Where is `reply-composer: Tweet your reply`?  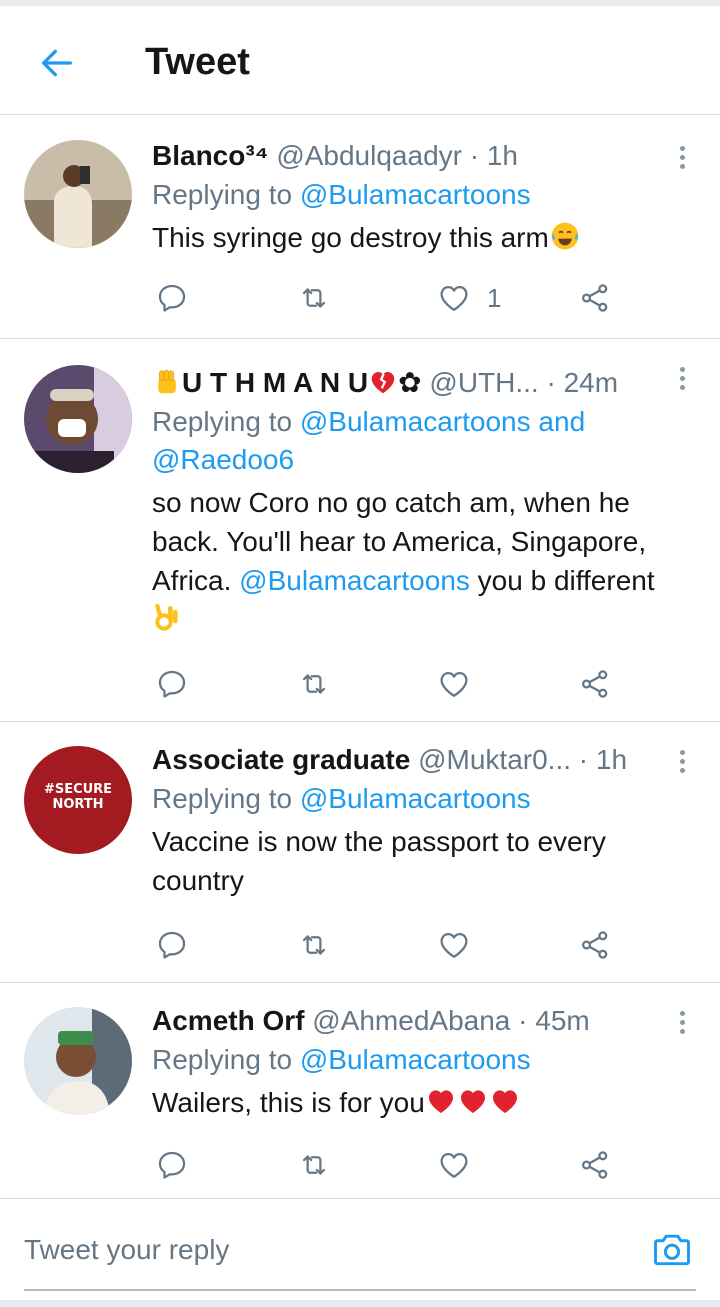 reply-composer: Tweet your reply is located at coordinates (360, 1248).